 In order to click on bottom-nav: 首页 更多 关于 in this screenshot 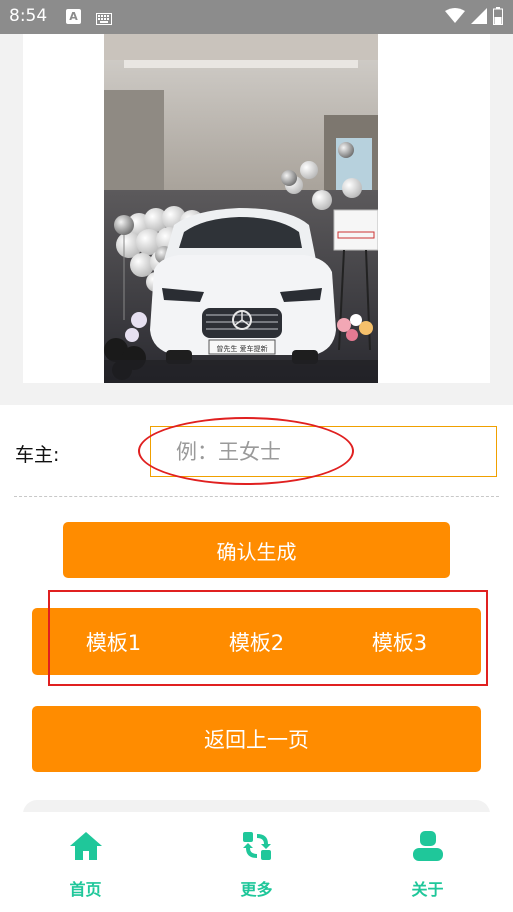, I will do `click(256, 862)`.